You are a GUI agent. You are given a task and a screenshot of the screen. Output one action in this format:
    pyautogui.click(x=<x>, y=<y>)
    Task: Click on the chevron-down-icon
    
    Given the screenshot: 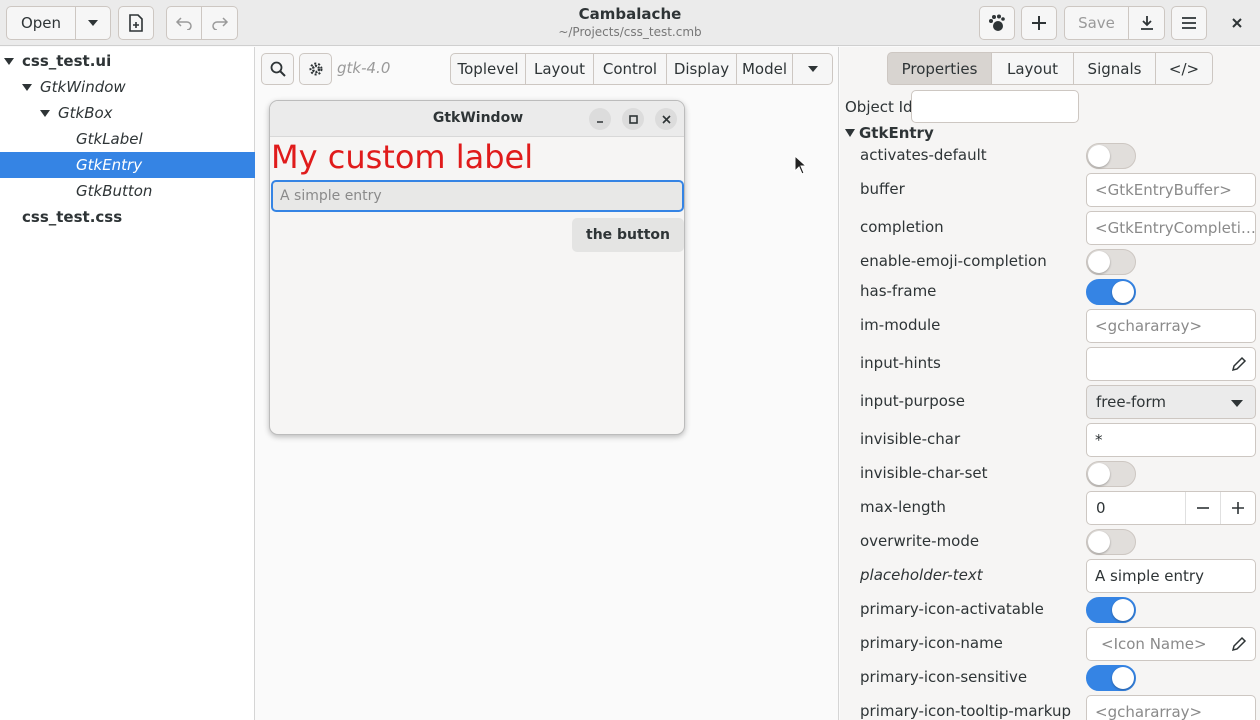 What is the action you would take?
    pyautogui.click(x=93, y=23)
    